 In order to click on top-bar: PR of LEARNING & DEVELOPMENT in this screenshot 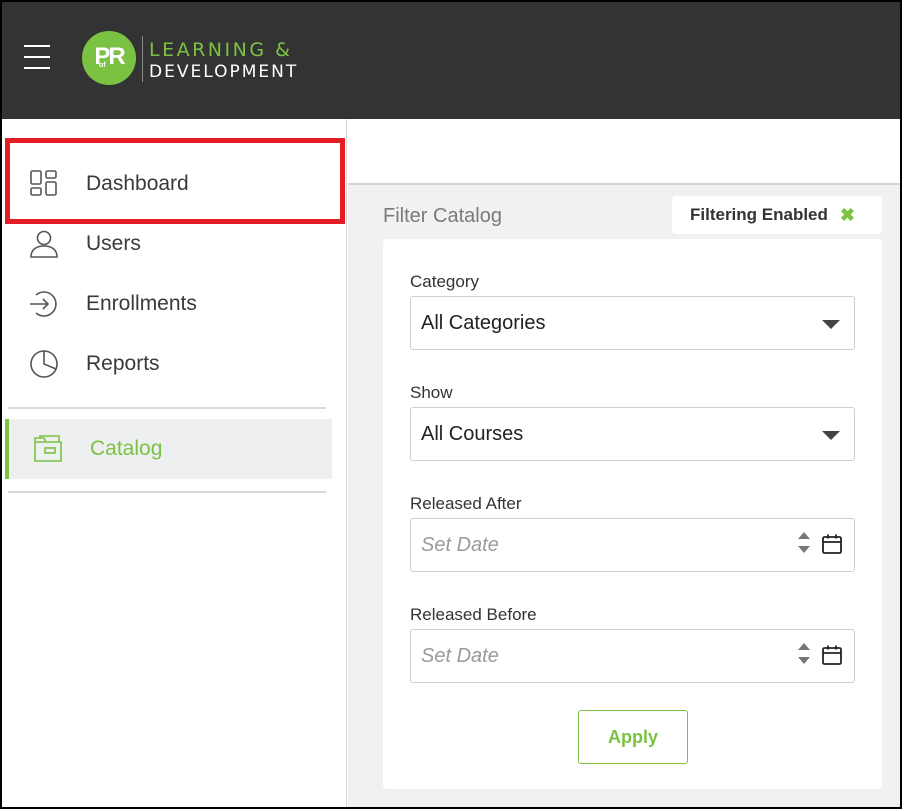, I will do `click(451, 60)`.